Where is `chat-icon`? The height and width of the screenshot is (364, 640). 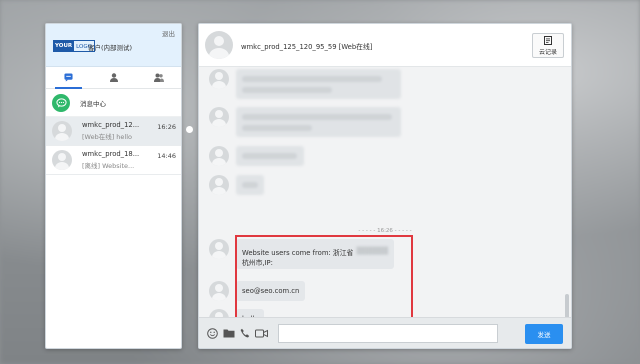 chat-icon is located at coordinates (68, 77).